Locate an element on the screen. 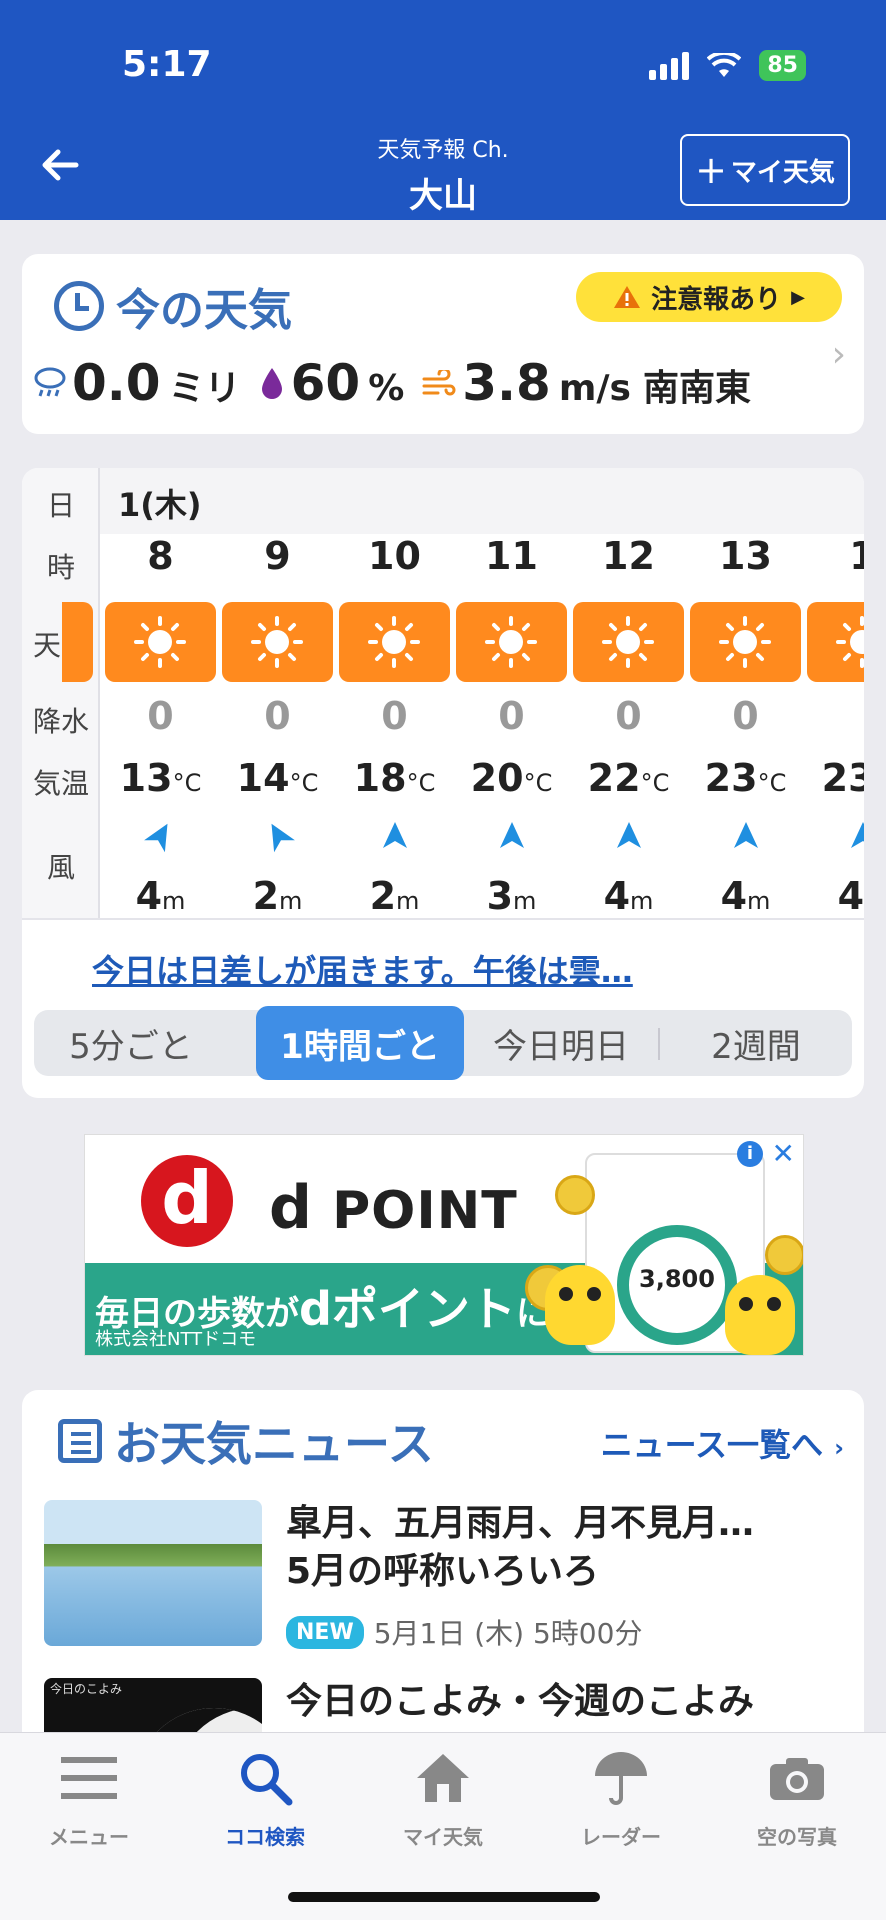  alert-badge: 注意報あり ▶ is located at coordinates (709, 297).